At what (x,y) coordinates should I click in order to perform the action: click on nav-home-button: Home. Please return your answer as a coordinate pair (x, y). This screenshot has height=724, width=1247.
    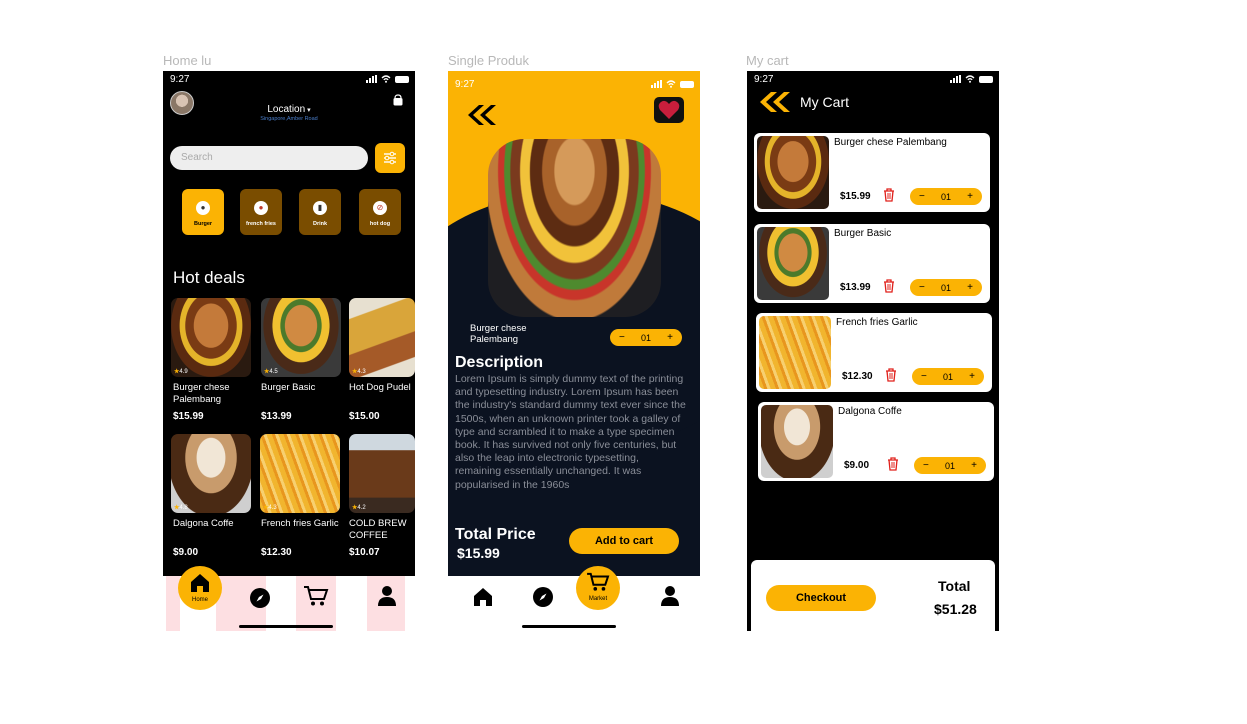
    Looking at the image, I should click on (200, 588).